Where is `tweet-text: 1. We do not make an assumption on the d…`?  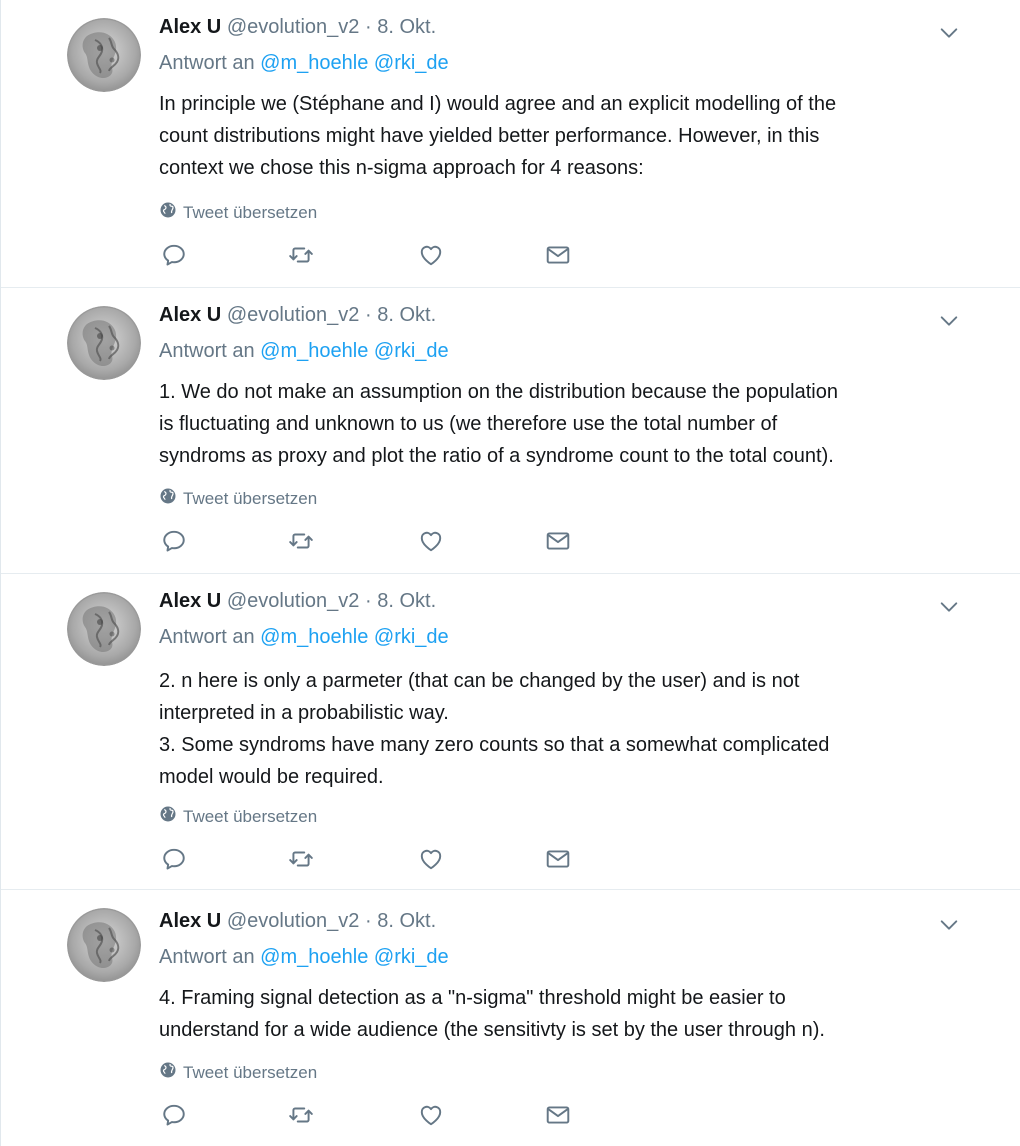 tweet-text: 1. We do not make an assumption on the d… is located at coordinates (559, 424).